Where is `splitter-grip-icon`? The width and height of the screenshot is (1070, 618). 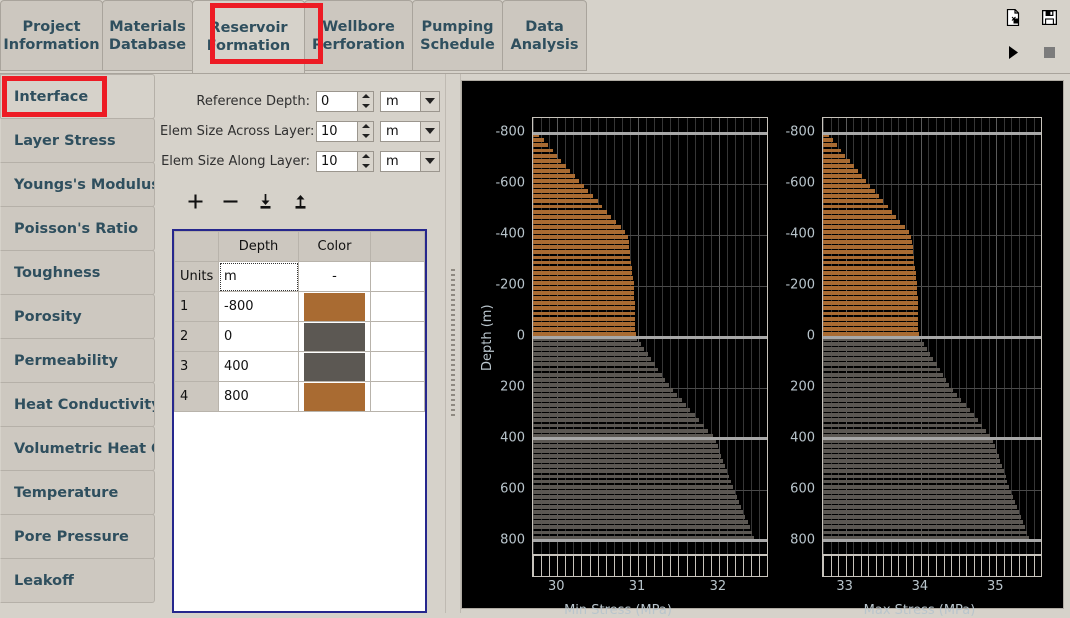 splitter-grip-icon is located at coordinates (453, 343).